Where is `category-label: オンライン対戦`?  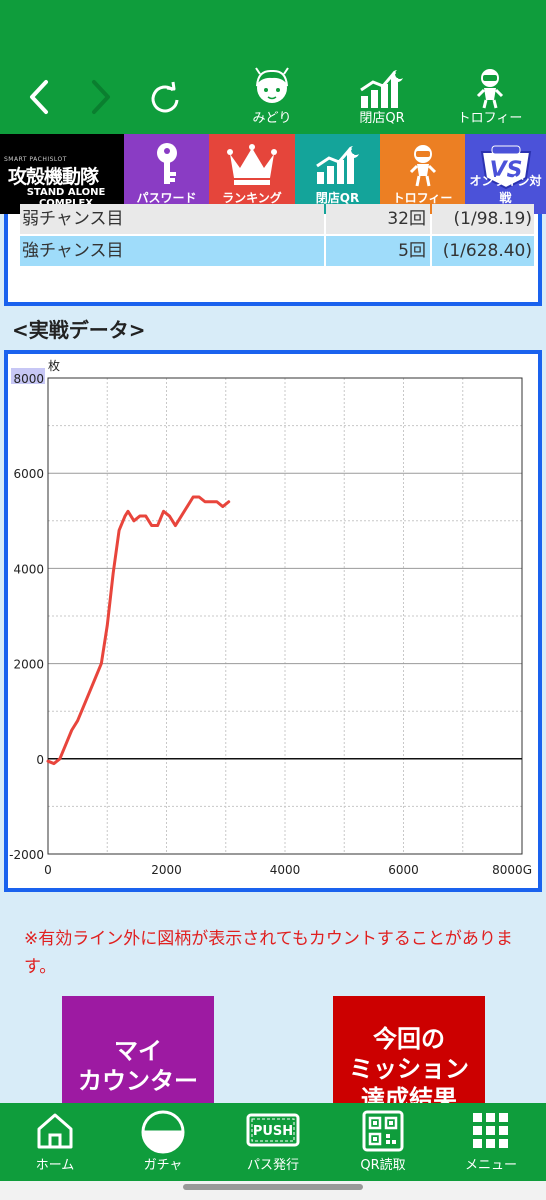 category-label: オンライン対戦 is located at coordinates (505, 189).